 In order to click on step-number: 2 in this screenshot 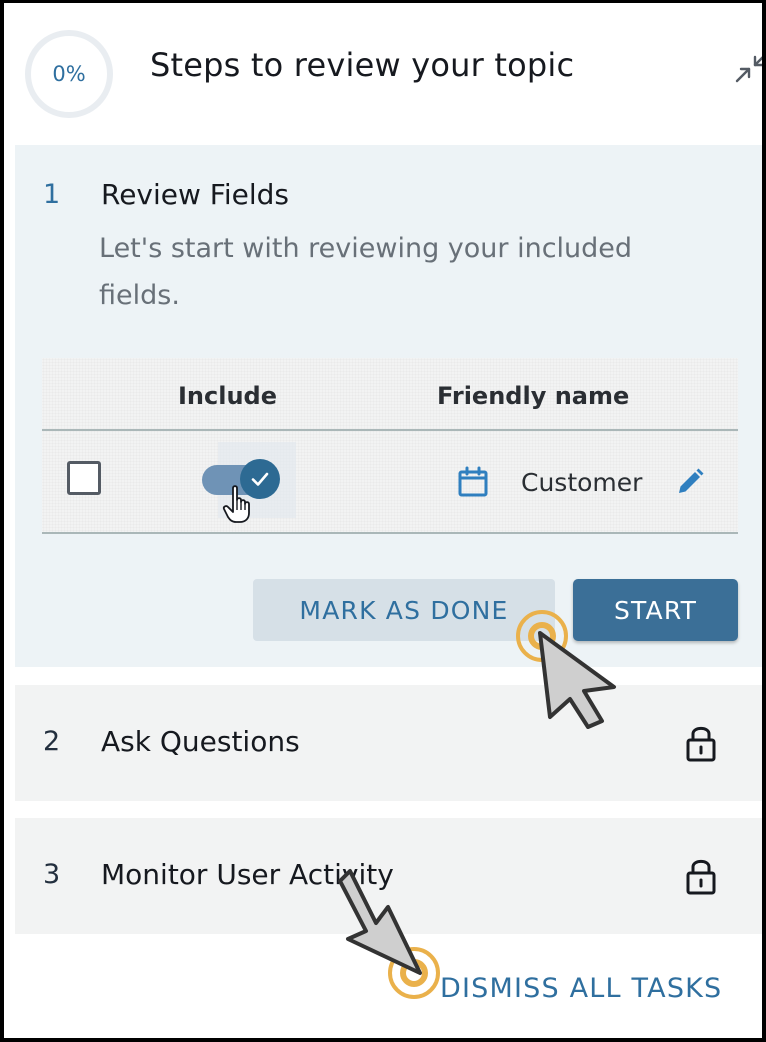, I will do `click(52, 741)`.